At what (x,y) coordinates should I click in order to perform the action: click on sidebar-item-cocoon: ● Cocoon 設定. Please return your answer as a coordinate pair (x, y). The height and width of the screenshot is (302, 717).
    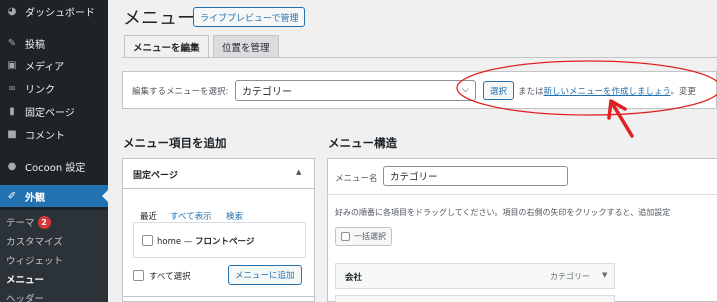
    Looking at the image, I should click on (54, 166).